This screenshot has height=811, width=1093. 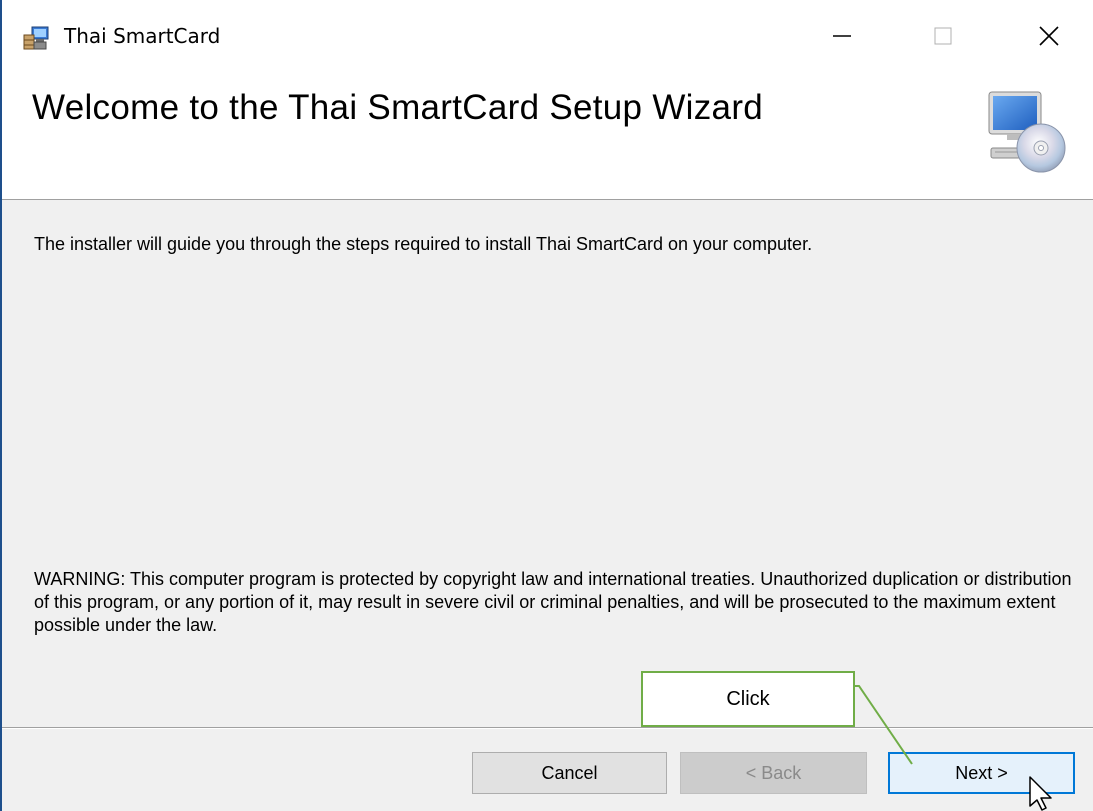 I want to click on title-bar: Thai SmartCard, so click(x=547, y=38).